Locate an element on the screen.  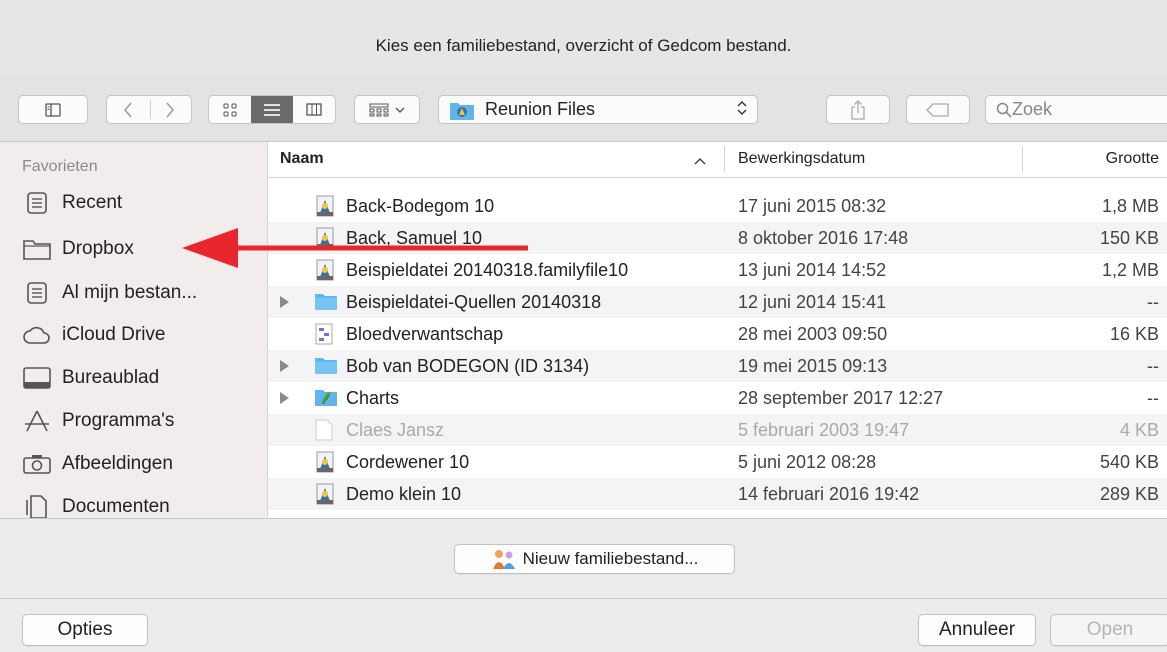
all-files-icon is located at coordinates (37, 293).